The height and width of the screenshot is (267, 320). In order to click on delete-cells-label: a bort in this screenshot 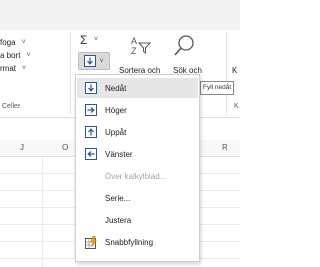, I will do `click(10, 55)`.